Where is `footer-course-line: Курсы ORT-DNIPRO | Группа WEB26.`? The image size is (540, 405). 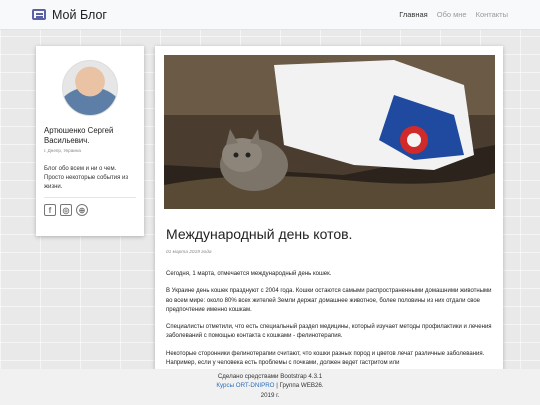 footer-course-line: Курсы ORT-DNIPRO | Группа WEB26. is located at coordinates (270, 385).